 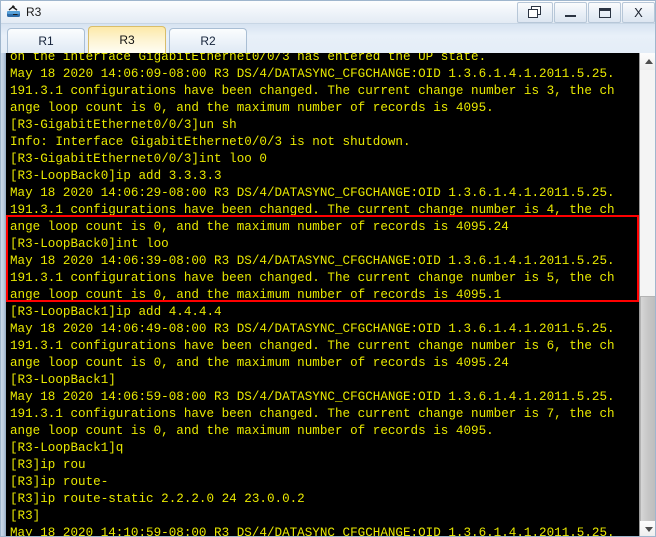 I want to click on maximize-button, so click(x=604, y=12).